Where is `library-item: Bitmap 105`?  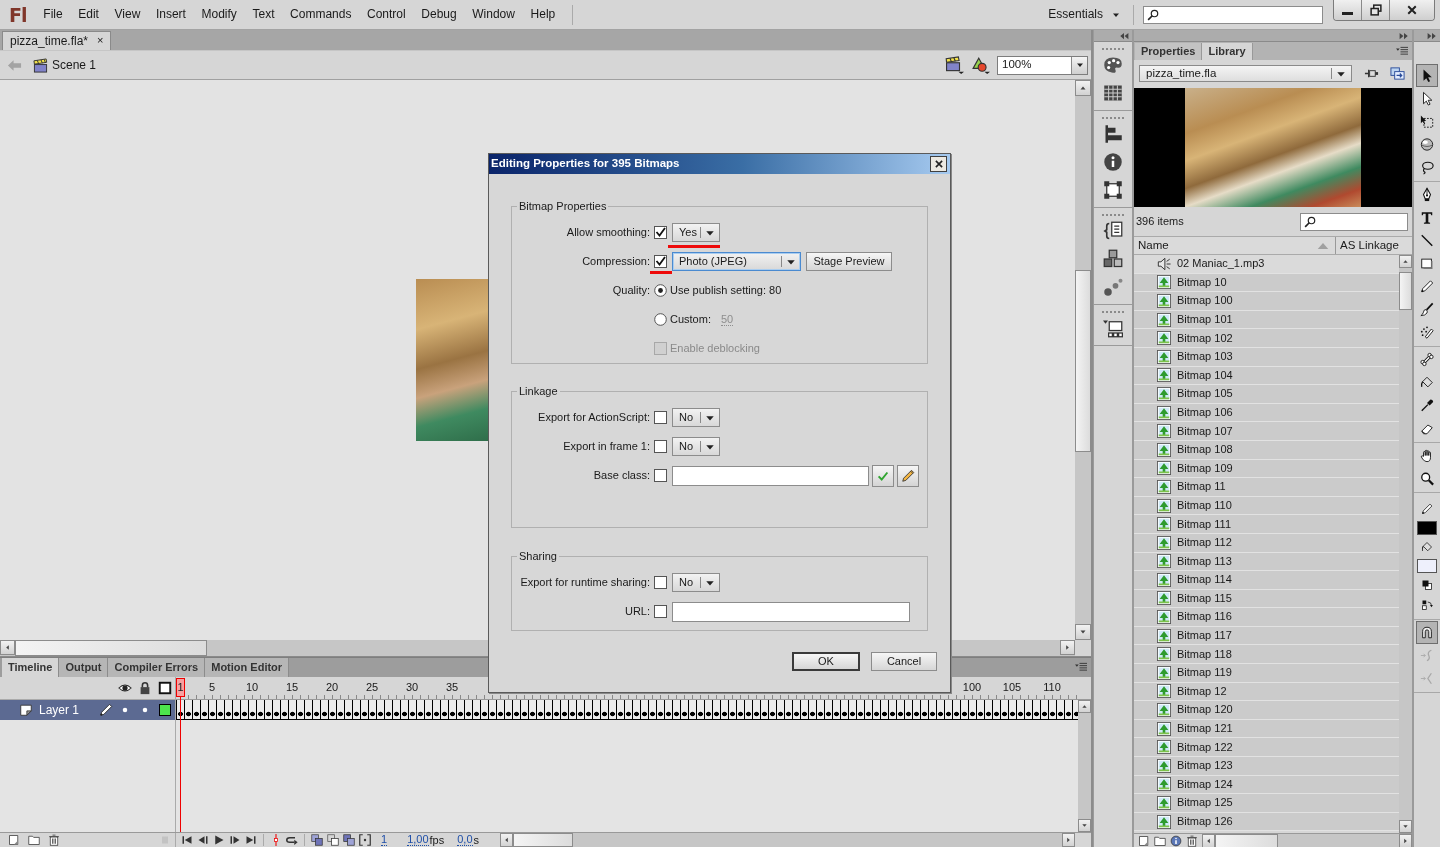
library-item: Bitmap 105 is located at coordinates (1266, 394).